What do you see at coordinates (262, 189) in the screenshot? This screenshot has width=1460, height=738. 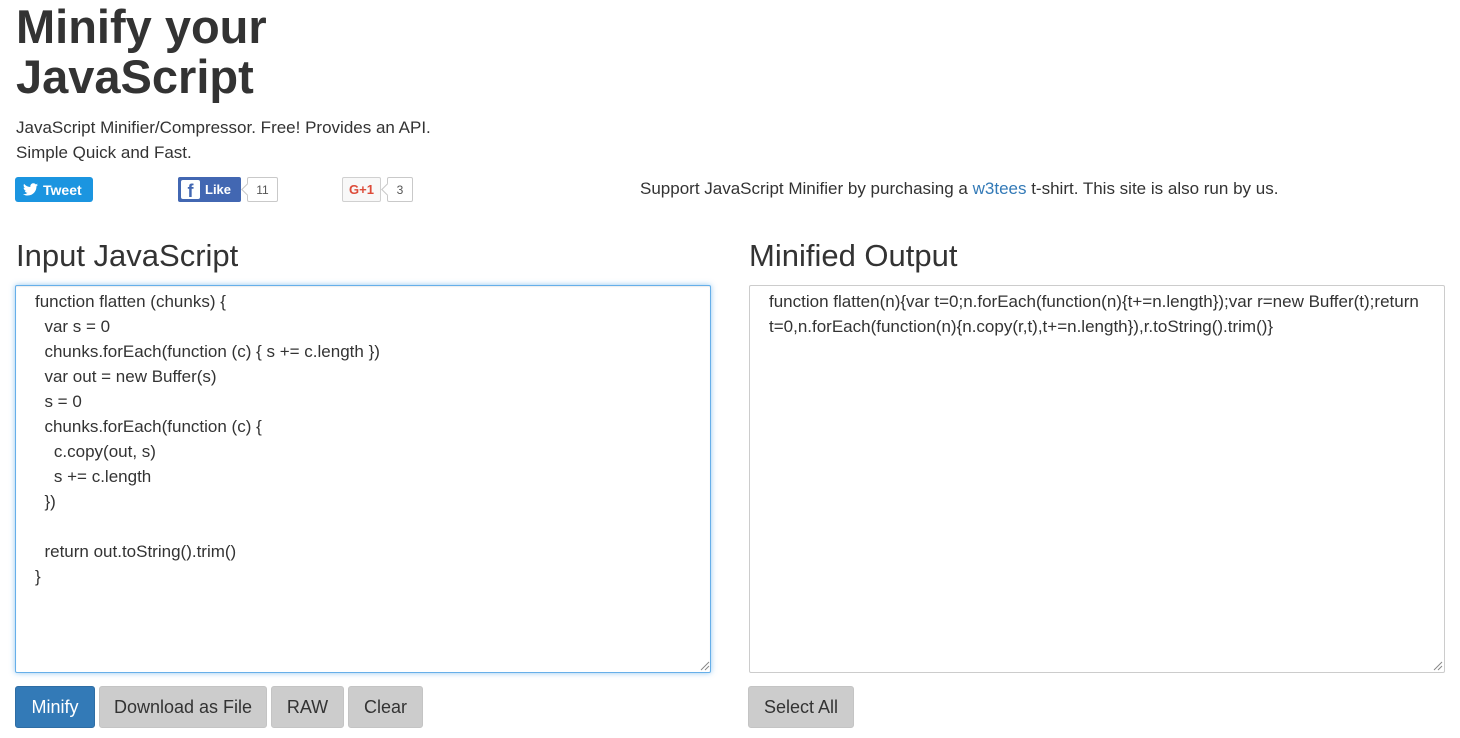 I see `like-count: 11` at bounding box center [262, 189].